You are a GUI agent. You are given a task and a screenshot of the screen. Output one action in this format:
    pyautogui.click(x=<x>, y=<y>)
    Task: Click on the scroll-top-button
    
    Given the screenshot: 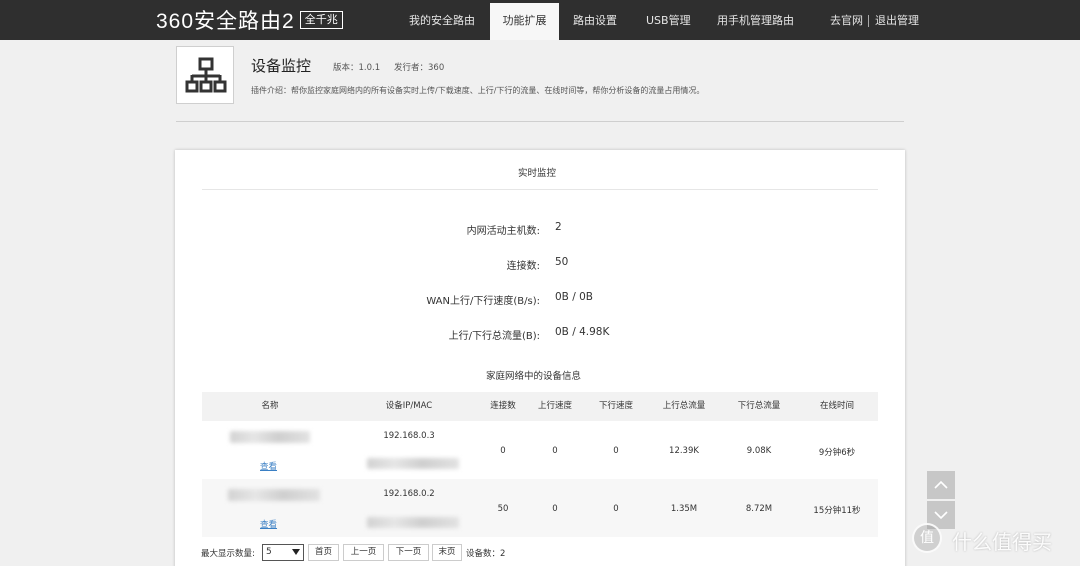 What is the action you would take?
    pyautogui.click(x=941, y=485)
    